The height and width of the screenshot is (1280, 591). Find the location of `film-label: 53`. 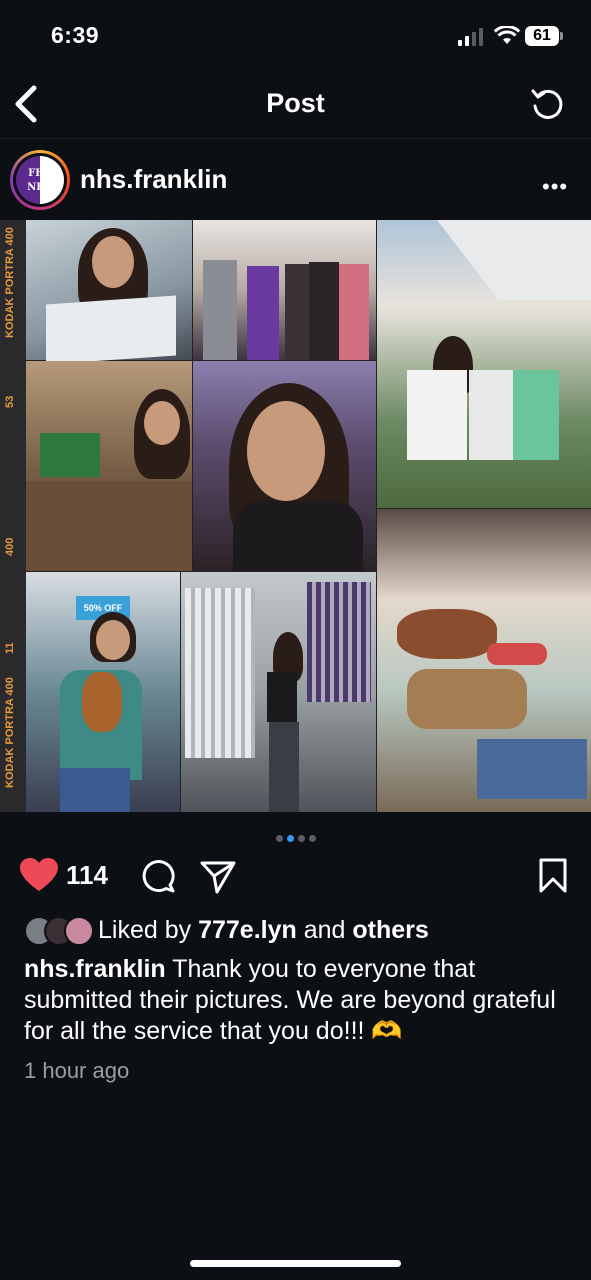

film-label: 53 is located at coordinates (10, 401).